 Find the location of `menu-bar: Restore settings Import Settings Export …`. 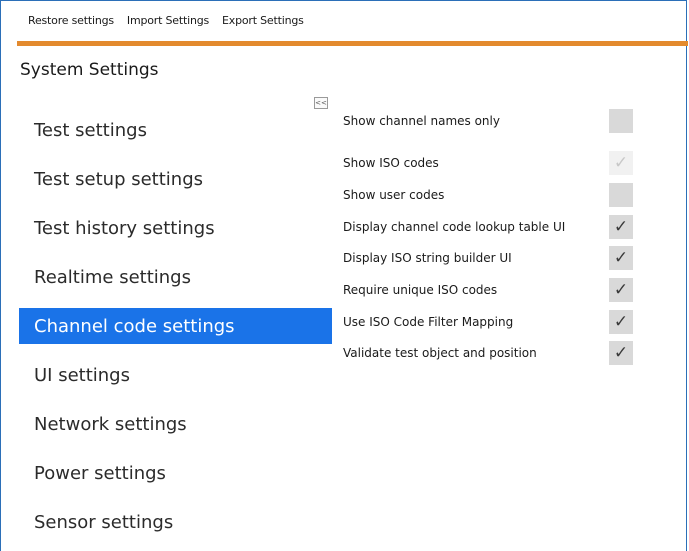

menu-bar: Restore settings Import Settings Export … is located at coordinates (344, 20).